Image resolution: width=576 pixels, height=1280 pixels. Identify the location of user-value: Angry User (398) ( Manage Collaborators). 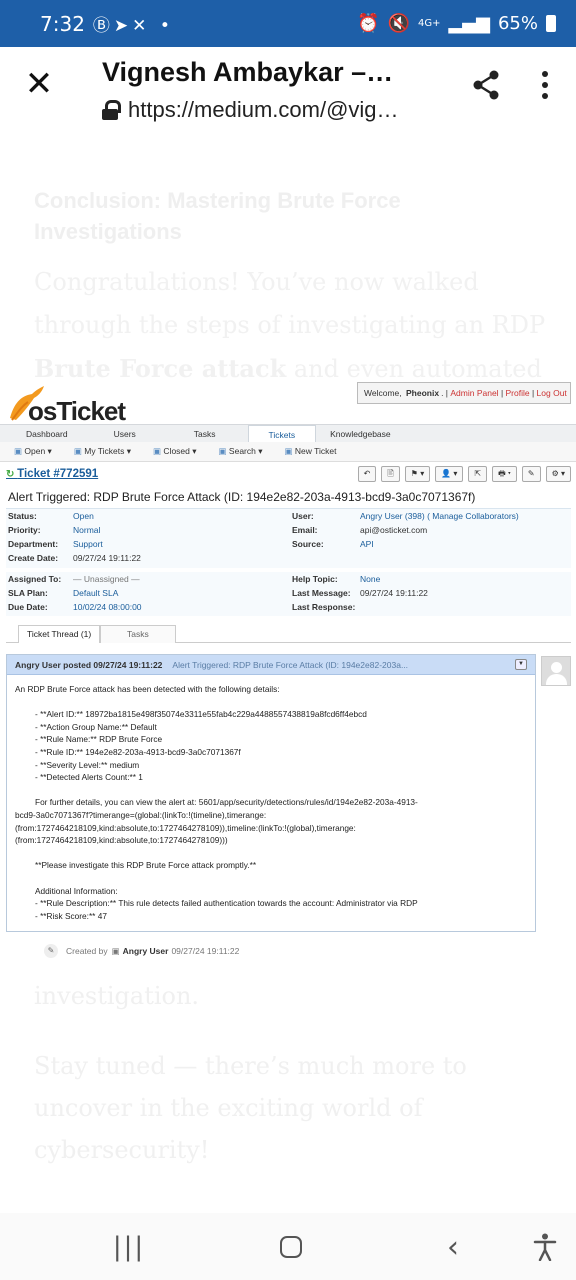
(439, 516).